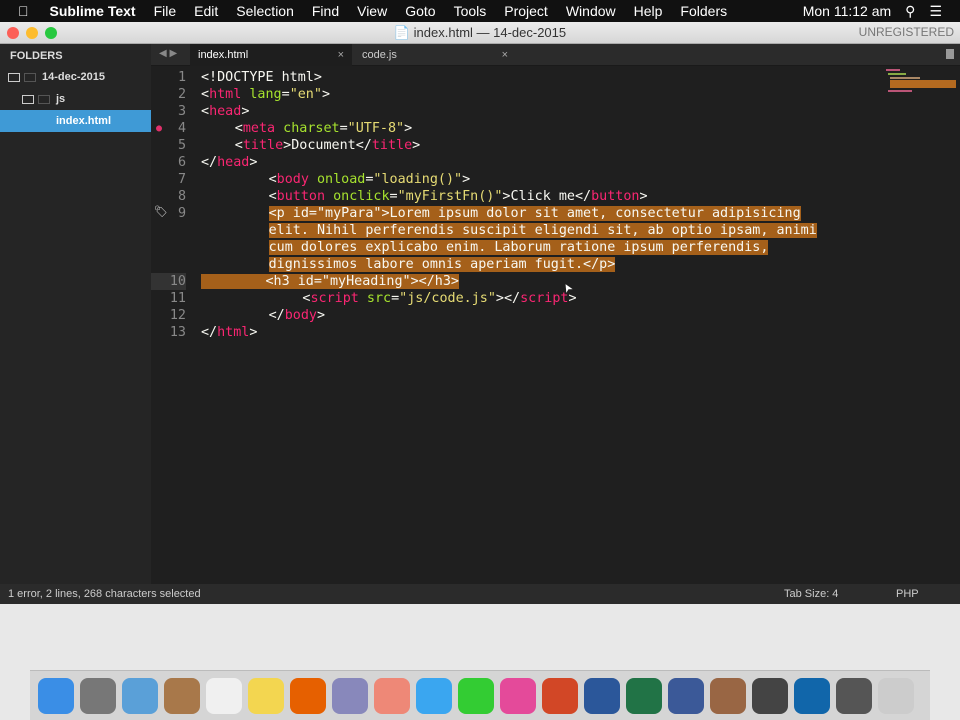  I want to click on code-token: src, so click(379, 298).